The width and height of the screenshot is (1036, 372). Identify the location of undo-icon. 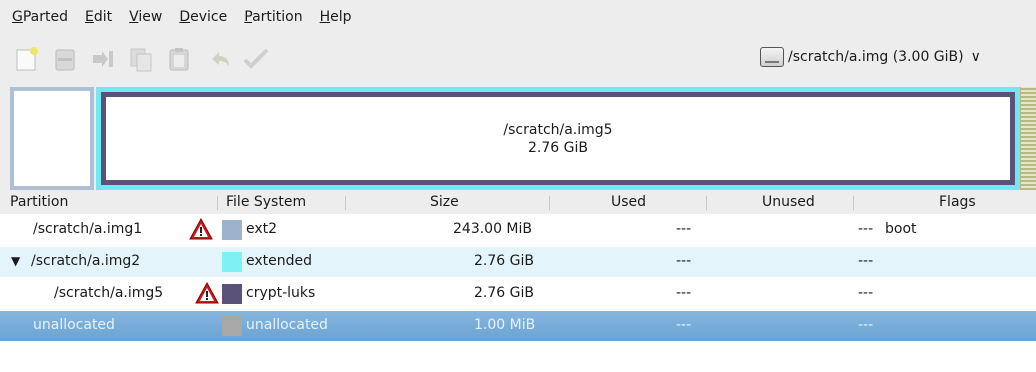
(221, 59).